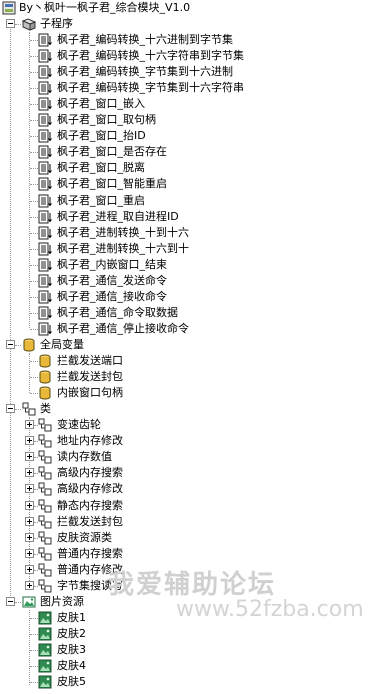 Image resolution: width=373 pixels, height=694 pixels. What do you see at coordinates (180, 184) in the screenshot?
I see `subprogram-item: 枫子君_窗口_智能重启` at bounding box center [180, 184].